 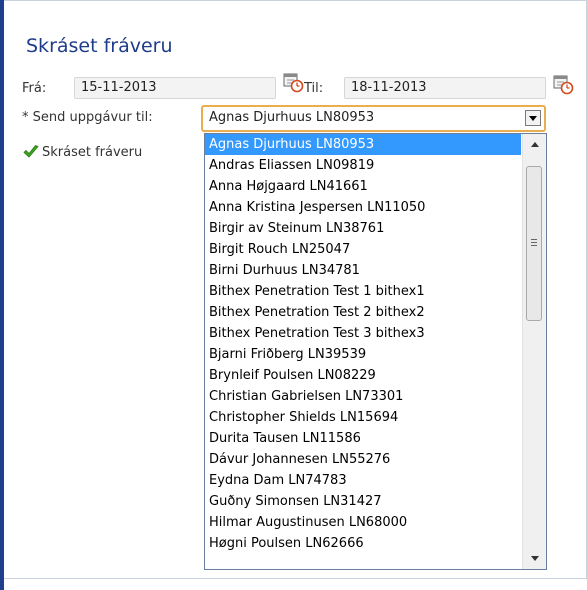 I want to click on dropdown-option: Durita Tausen LN11586, so click(x=363, y=438).